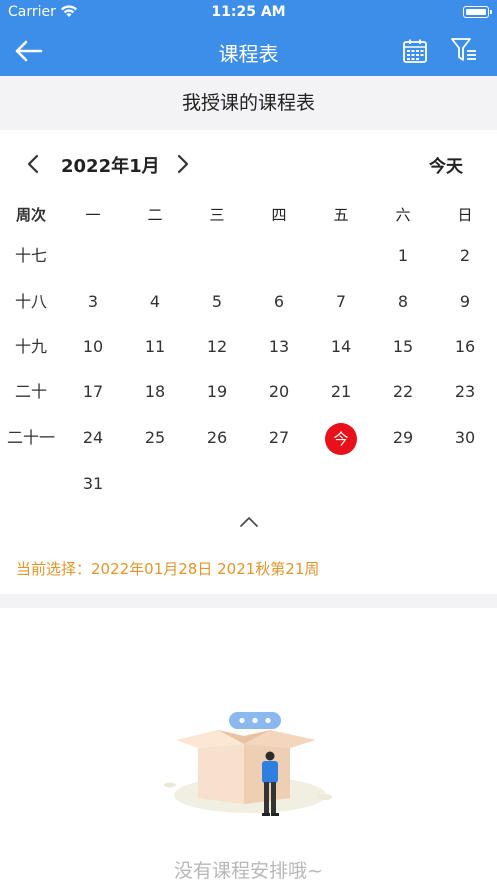 Image resolution: width=497 pixels, height=883 pixels. What do you see at coordinates (93, 302) in the screenshot?
I see `day-cell: 3` at bounding box center [93, 302].